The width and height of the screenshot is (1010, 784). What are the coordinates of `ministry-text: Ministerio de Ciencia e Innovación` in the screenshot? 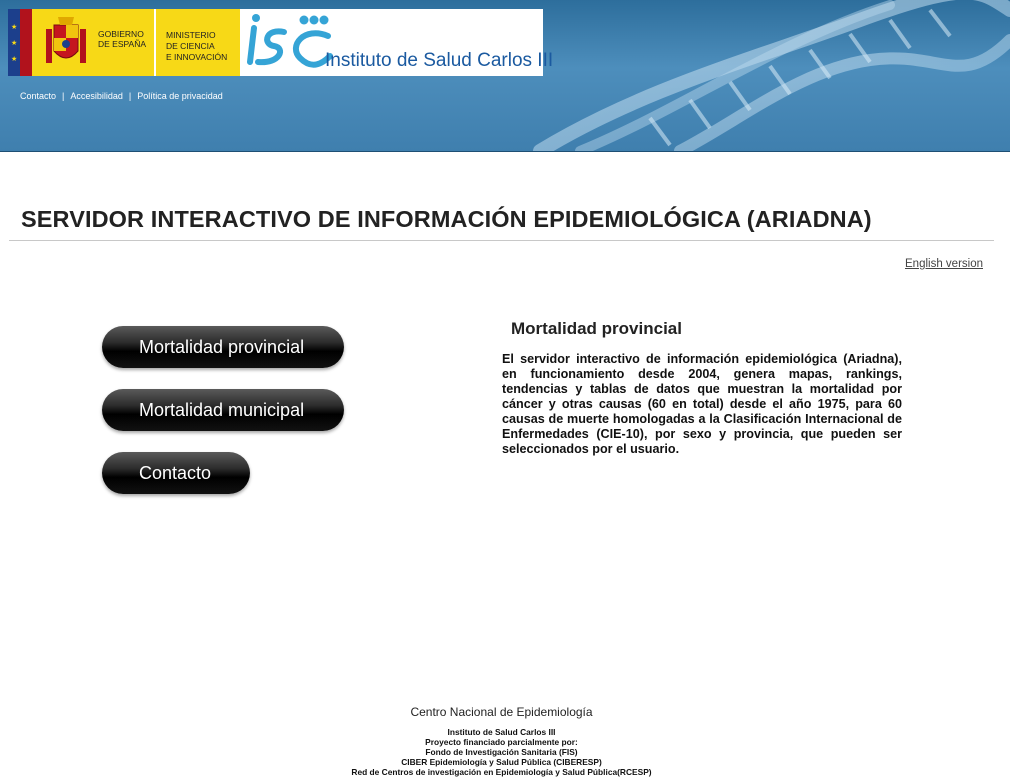 It's located at (197, 46).